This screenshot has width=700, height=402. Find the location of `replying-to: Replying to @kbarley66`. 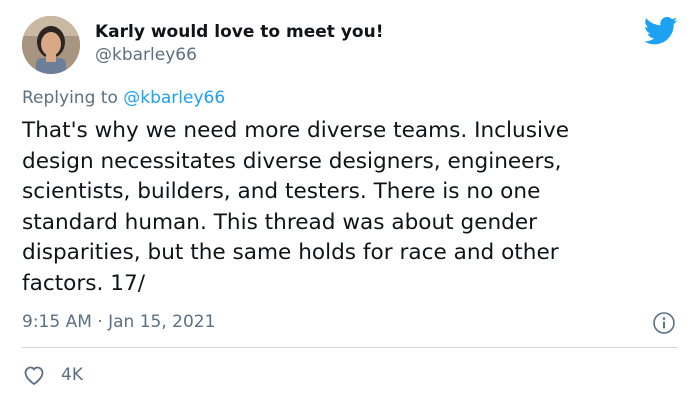

replying-to: Replying to @kbarley66 is located at coordinates (123, 98).